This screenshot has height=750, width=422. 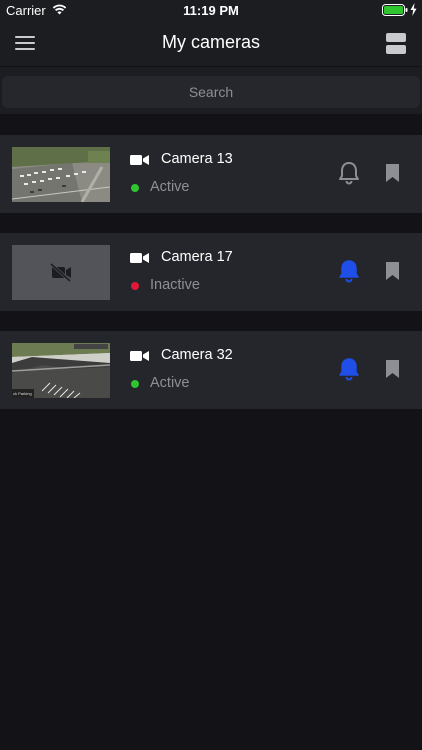 What do you see at coordinates (395, 10) in the screenshot?
I see `battery-icon` at bounding box center [395, 10].